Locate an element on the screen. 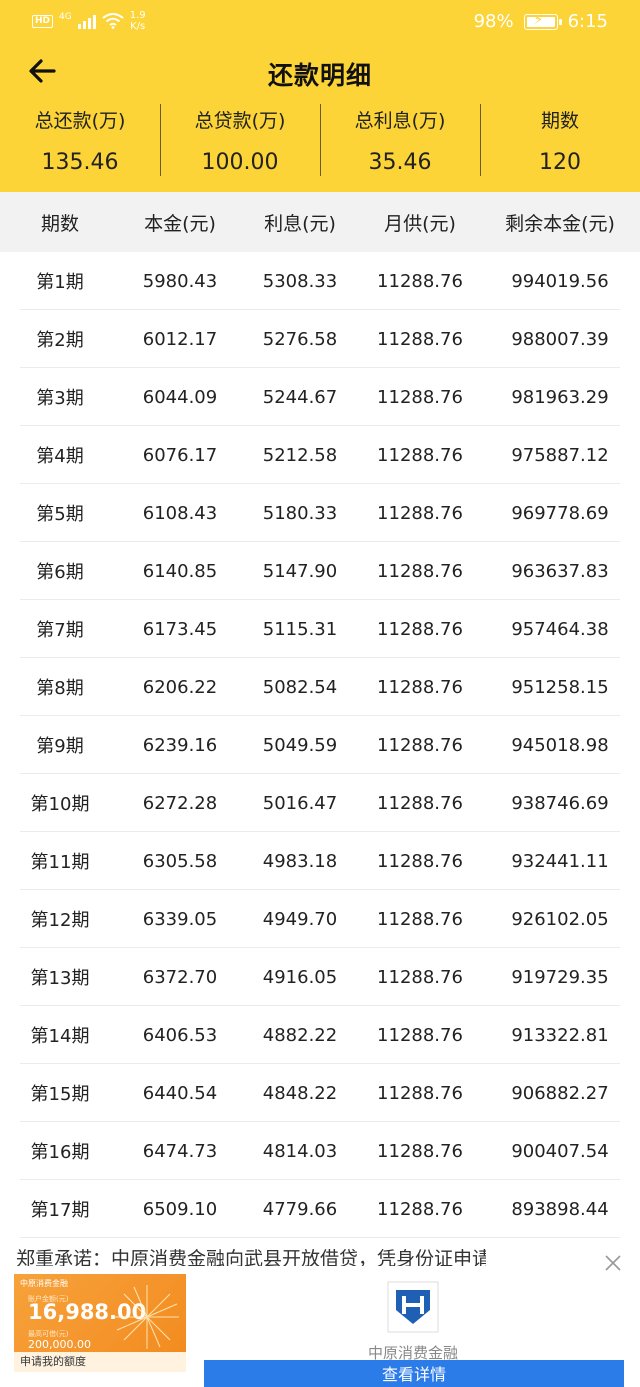 Image resolution: width=640 pixels, height=1387 pixels. cell-principal: 6173.45 is located at coordinates (180, 629).